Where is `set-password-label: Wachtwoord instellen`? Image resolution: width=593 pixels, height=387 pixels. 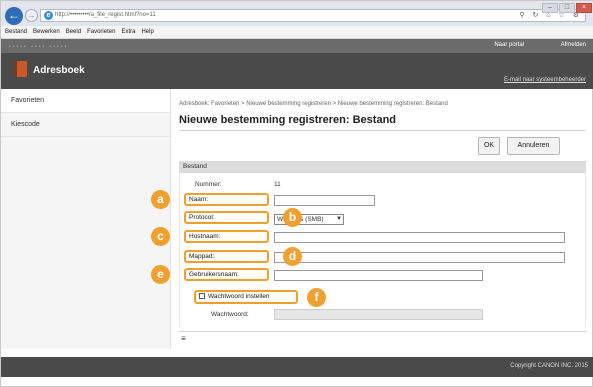 set-password-label: Wachtwoord instellen is located at coordinates (239, 296).